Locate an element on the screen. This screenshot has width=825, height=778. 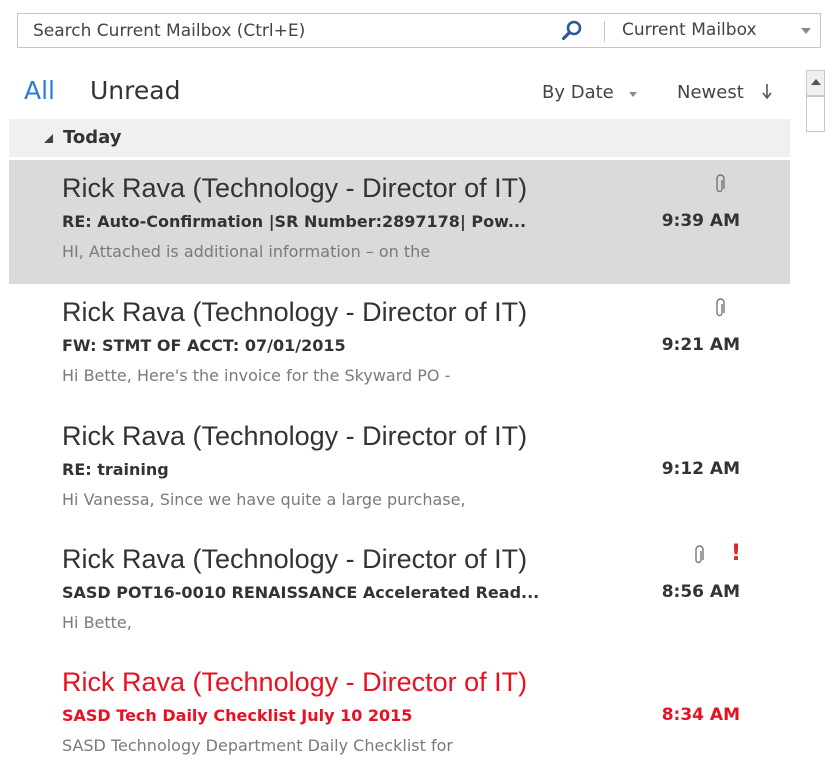
message-subject: SASD Tech Daily Checklist July 10 2015 is located at coordinates (237, 715).